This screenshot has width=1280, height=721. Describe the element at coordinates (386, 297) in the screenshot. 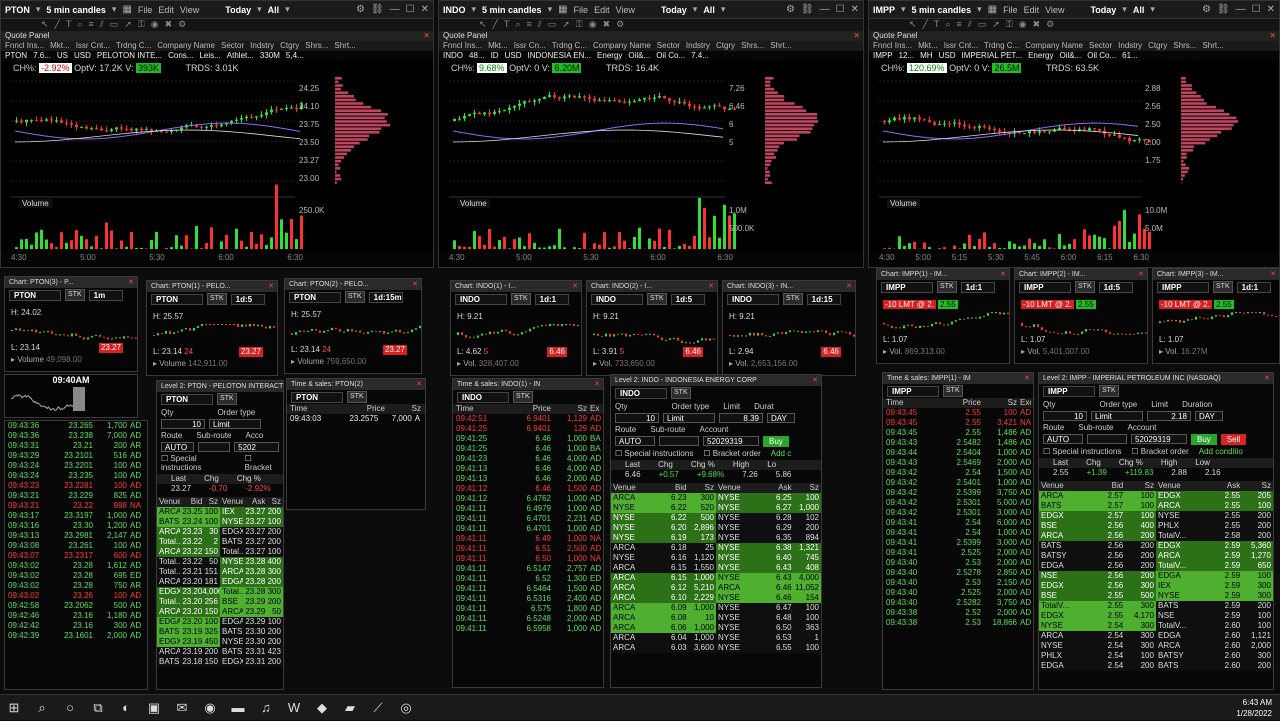

I see `timeframe-selector: 1d:15m` at that location.